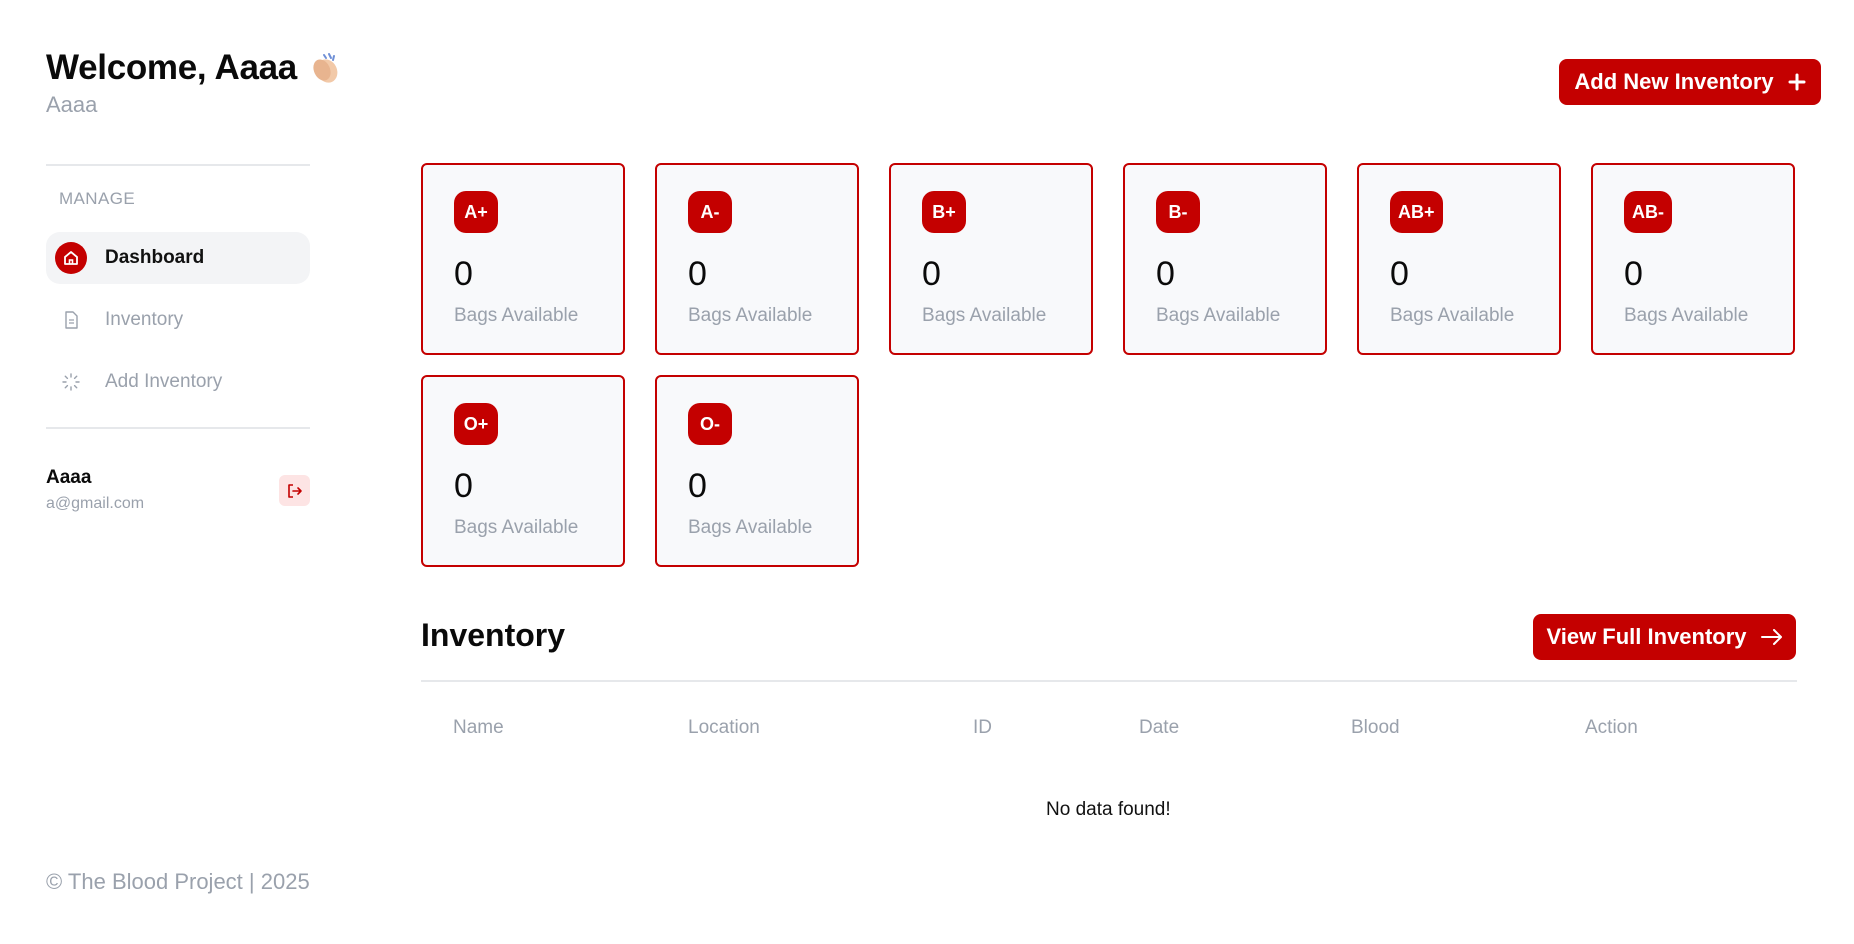 The image size is (1854, 944). What do you see at coordinates (1646, 636) in the screenshot?
I see `view-full-inventory-label: View Full Inventory` at bounding box center [1646, 636].